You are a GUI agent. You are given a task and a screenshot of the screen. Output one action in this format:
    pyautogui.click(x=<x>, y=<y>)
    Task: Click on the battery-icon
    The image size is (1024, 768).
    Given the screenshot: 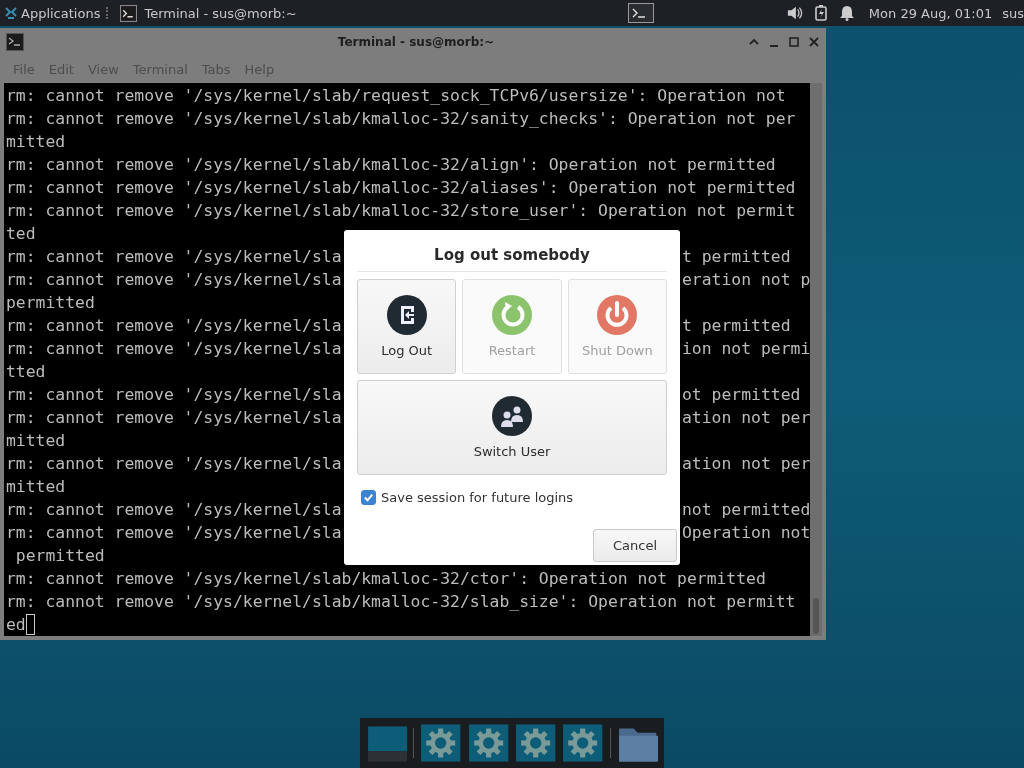 What is the action you would take?
    pyautogui.click(x=820, y=13)
    